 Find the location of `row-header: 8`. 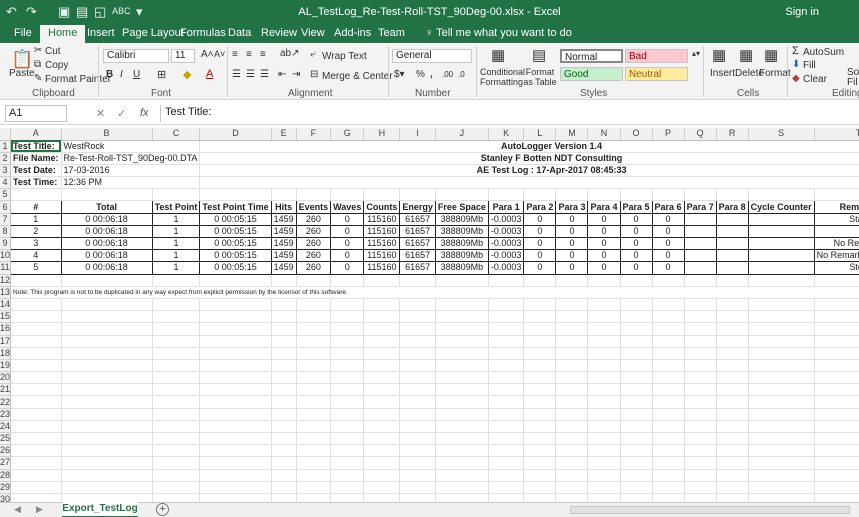

row-header: 8 is located at coordinates (5, 232).